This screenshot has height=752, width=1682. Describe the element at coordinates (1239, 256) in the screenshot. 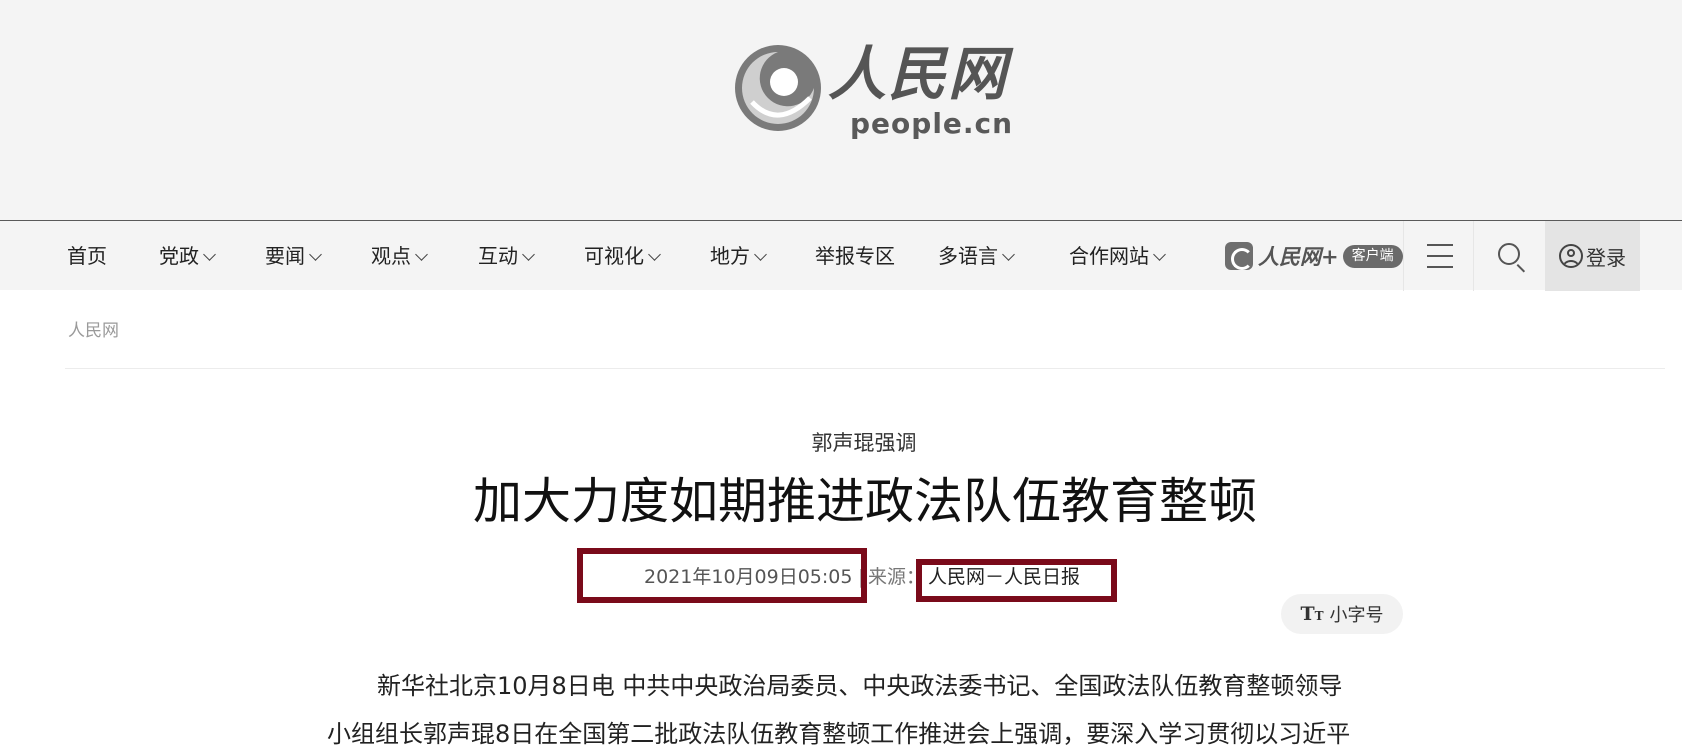

I see `app-logo-icon` at that location.